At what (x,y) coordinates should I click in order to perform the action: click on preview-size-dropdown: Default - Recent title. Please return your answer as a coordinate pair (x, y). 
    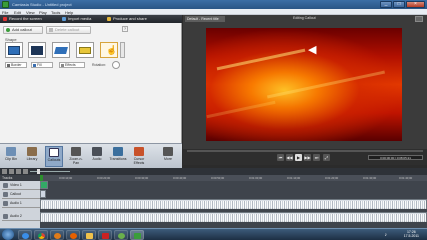
    Looking at the image, I should click on (205, 19).